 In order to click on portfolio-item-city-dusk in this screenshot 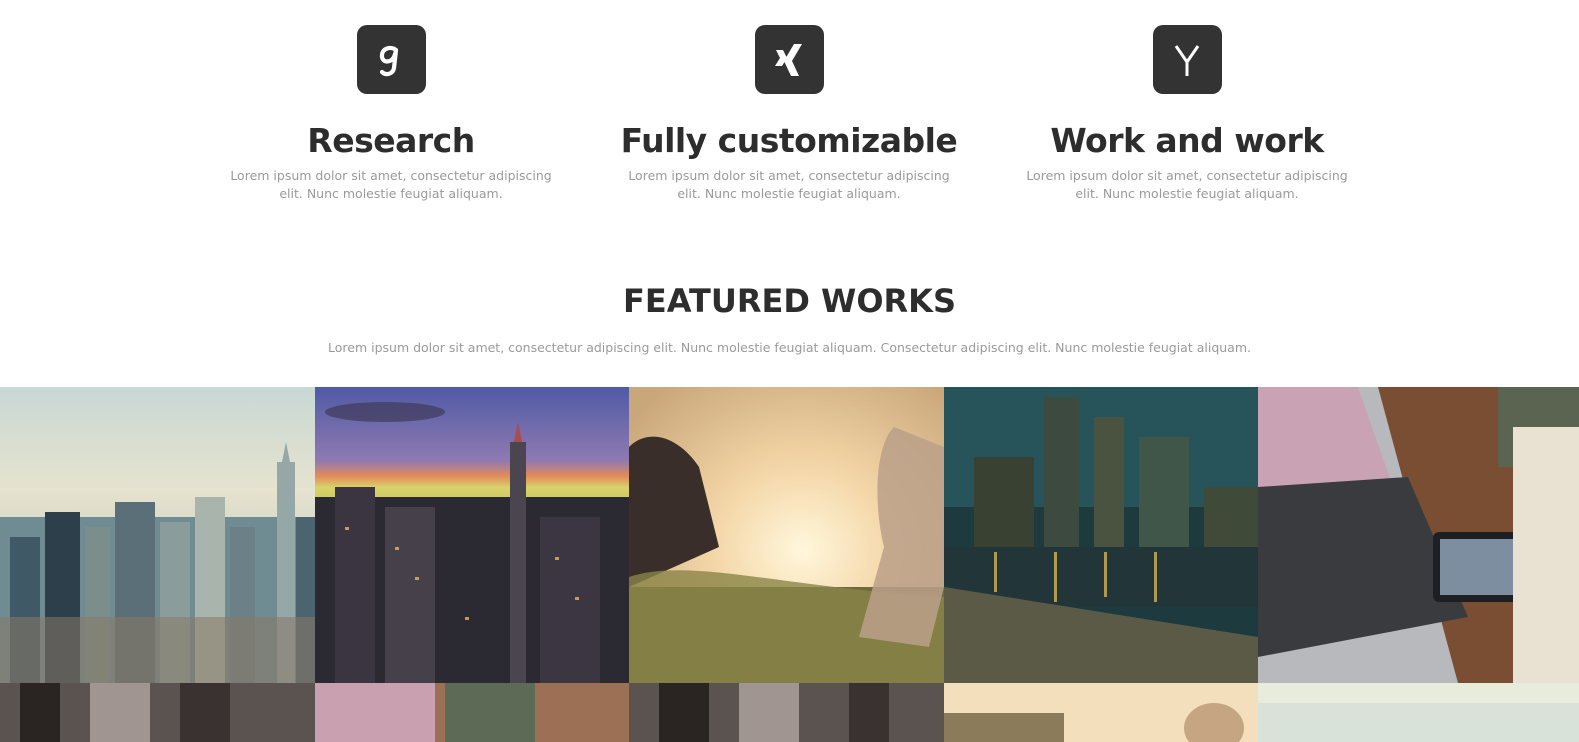, I will do `click(472, 535)`.